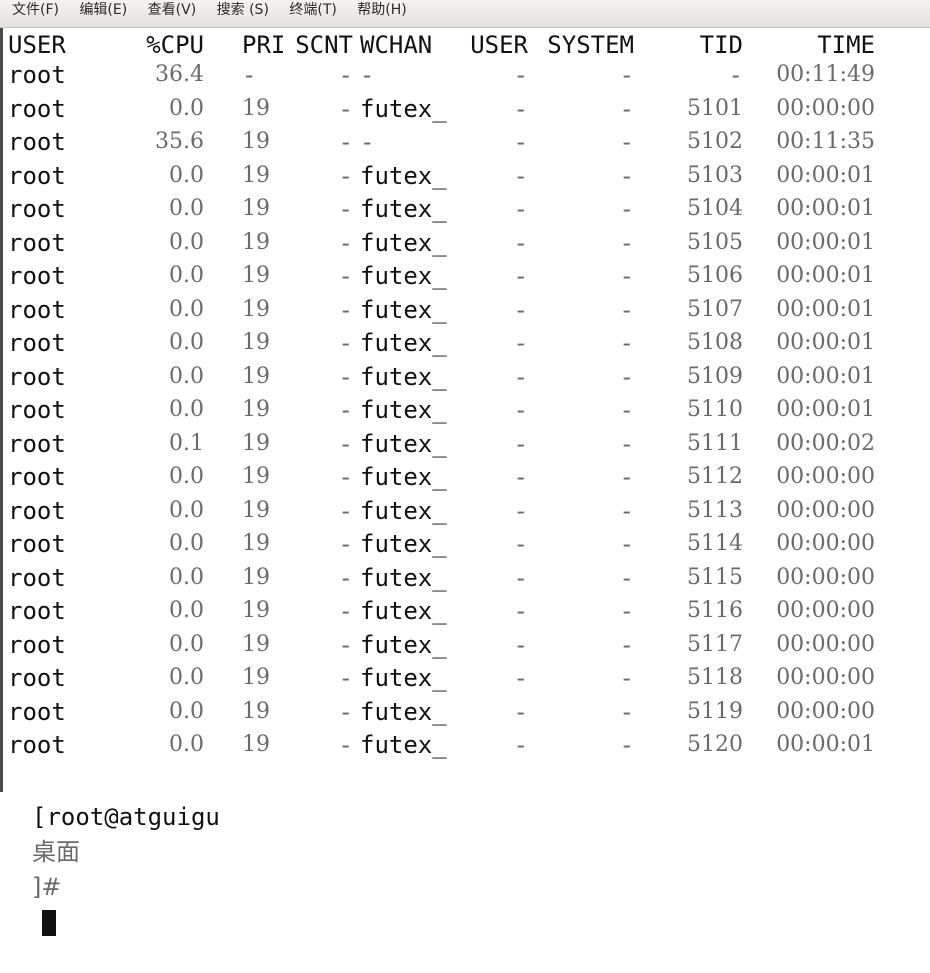  Describe the element at coordinates (381, 10) in the screenshot. I see `menu-help: 帮助(H)` at that location.